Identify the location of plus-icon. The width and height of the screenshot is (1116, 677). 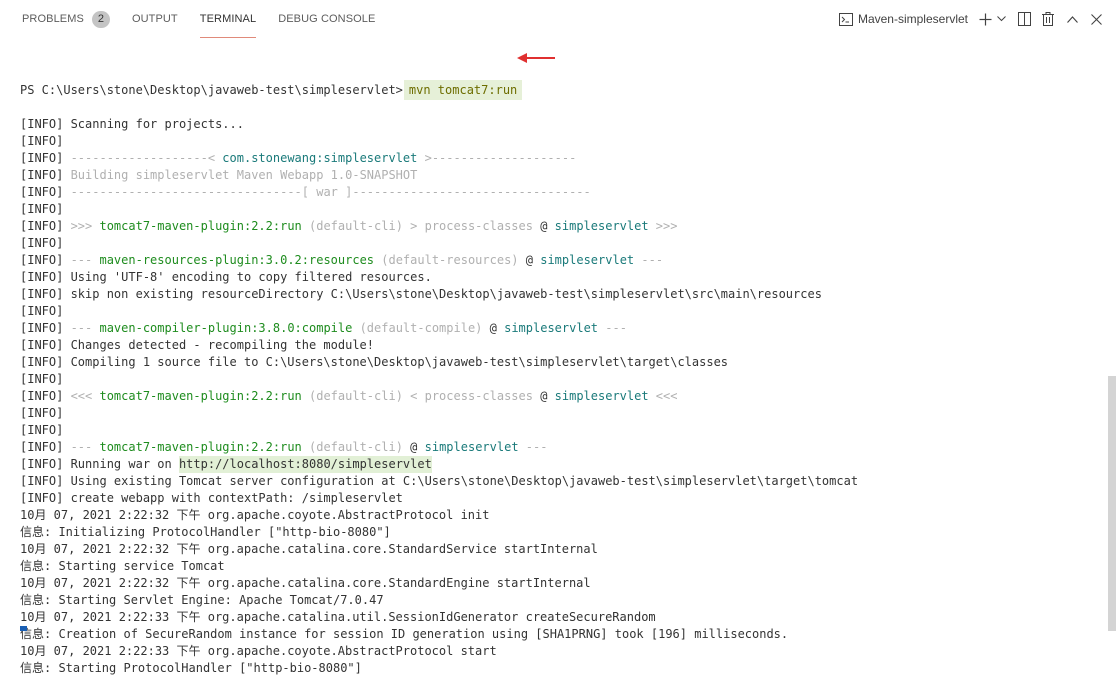
(985, 19).